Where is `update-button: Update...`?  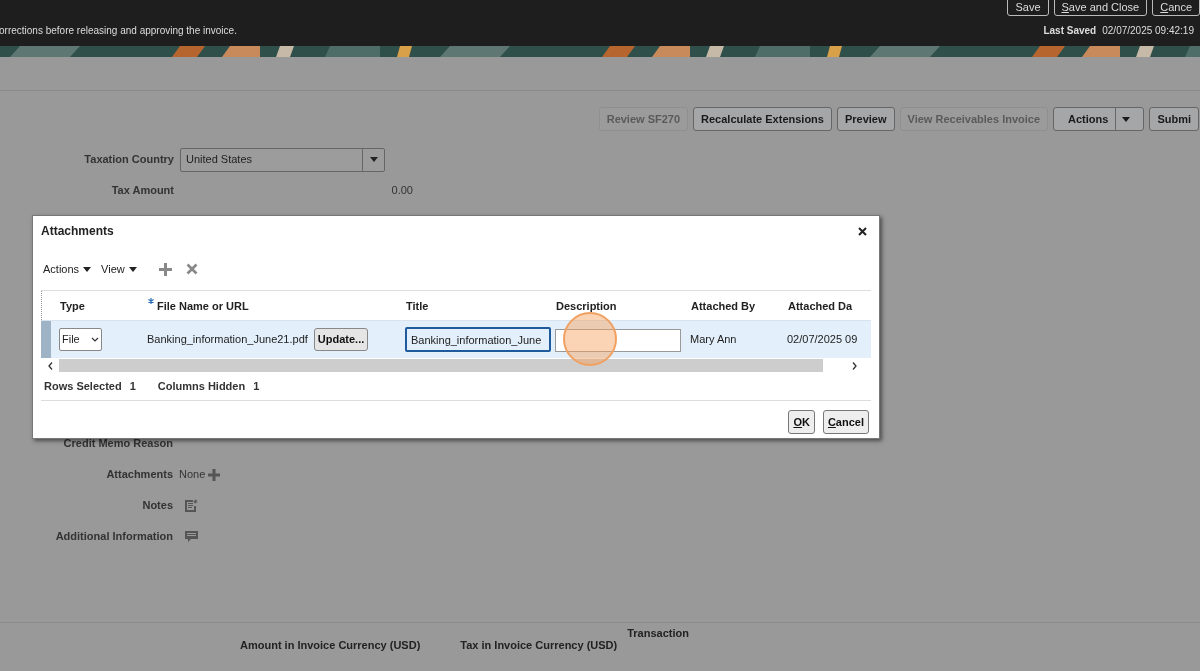 update-button: Update... is located at coordinates (341, 339).